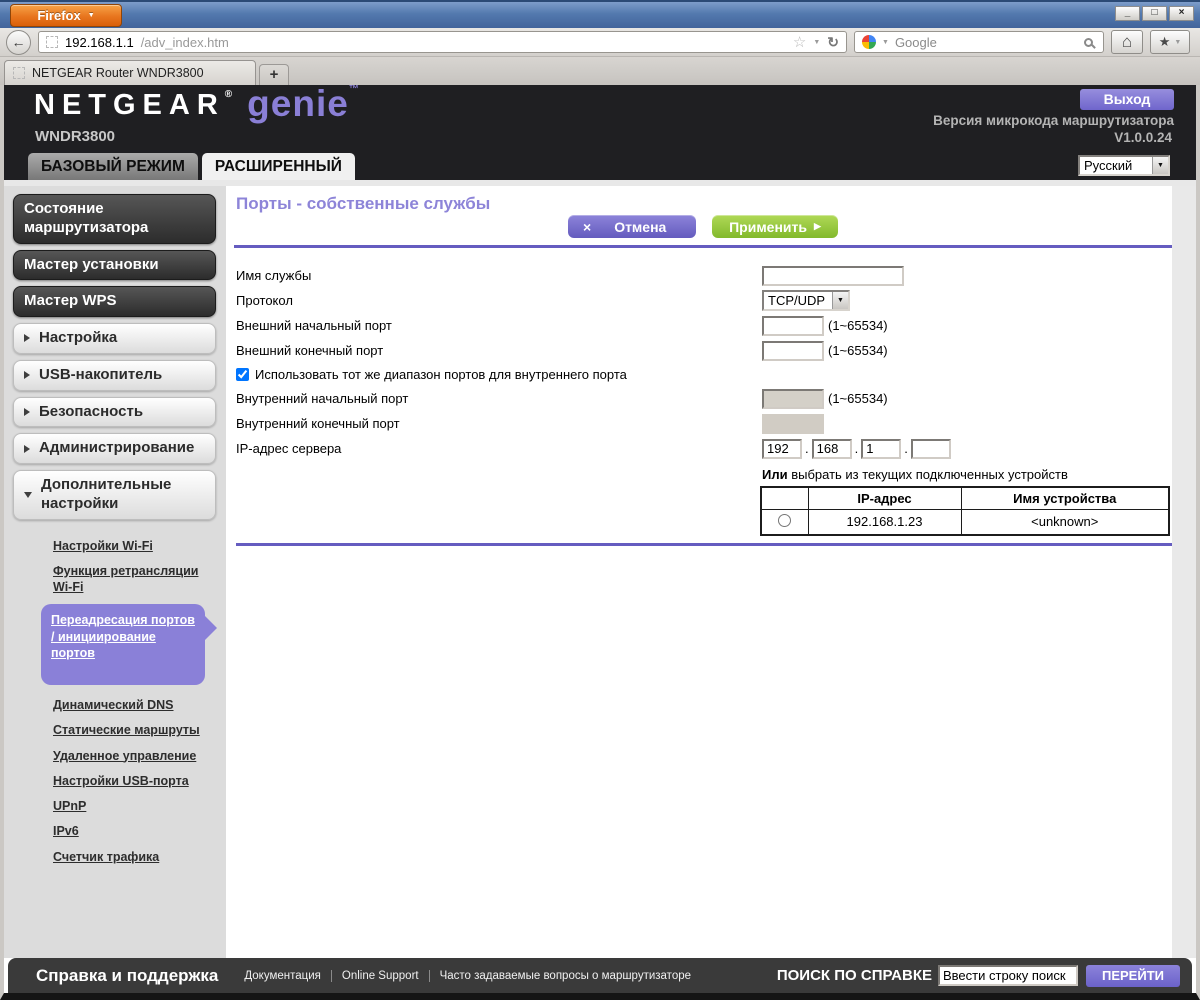 The height and width of the screenshot is (1000, 1200). Describe the element at coordinates (1127, 99) in the screenshot. I see `logout-button: Выход` at that location.